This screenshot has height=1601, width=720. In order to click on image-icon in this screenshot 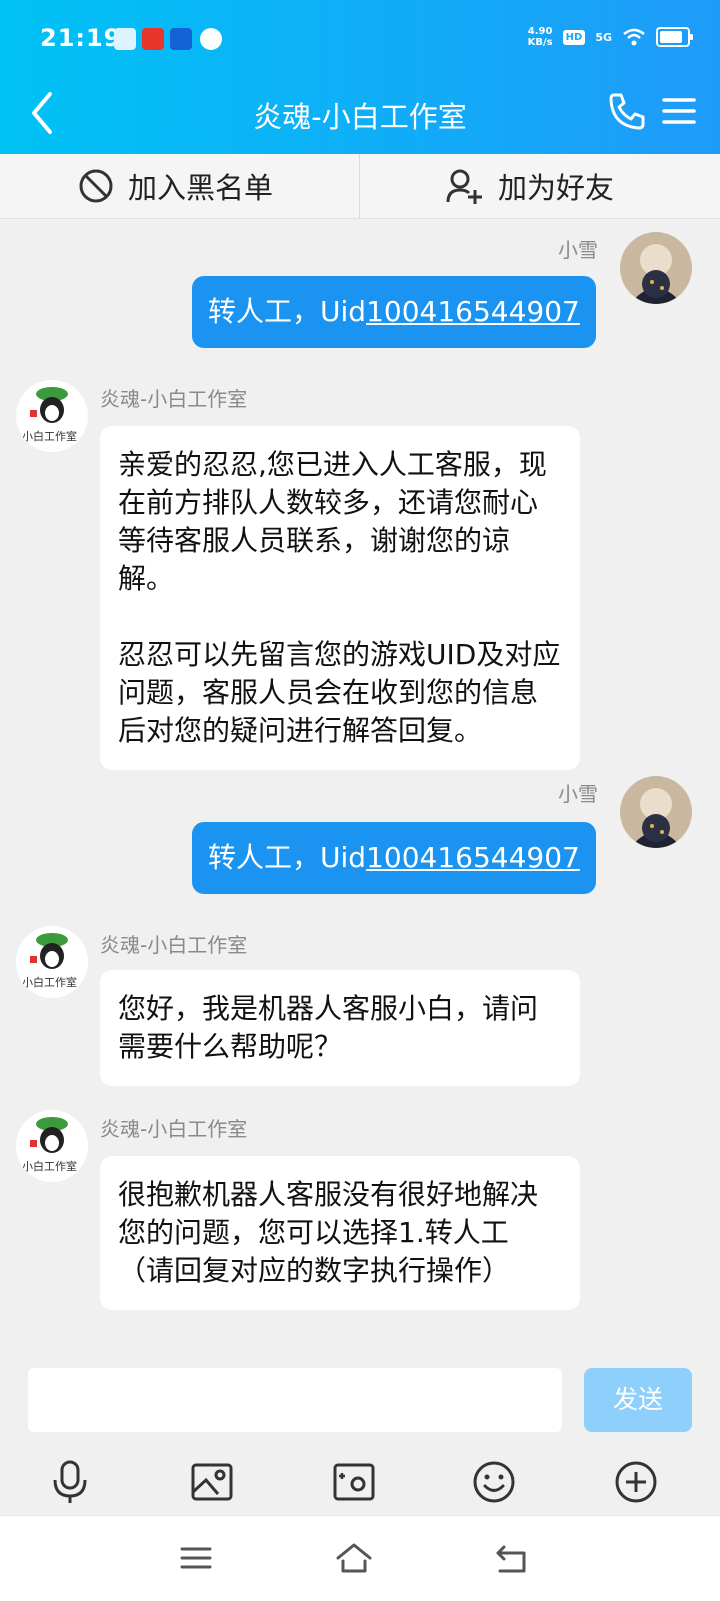, I will do `click(212, 1482)`.